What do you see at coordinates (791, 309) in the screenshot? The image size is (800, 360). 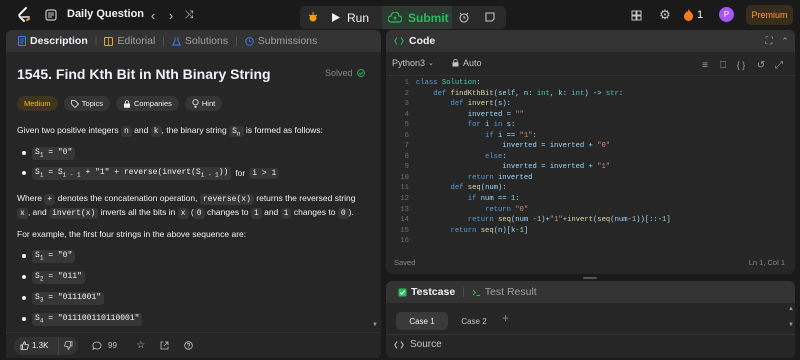 I see `scroll-up-arrow-icon: ▲` at bounding box center [791, 309].